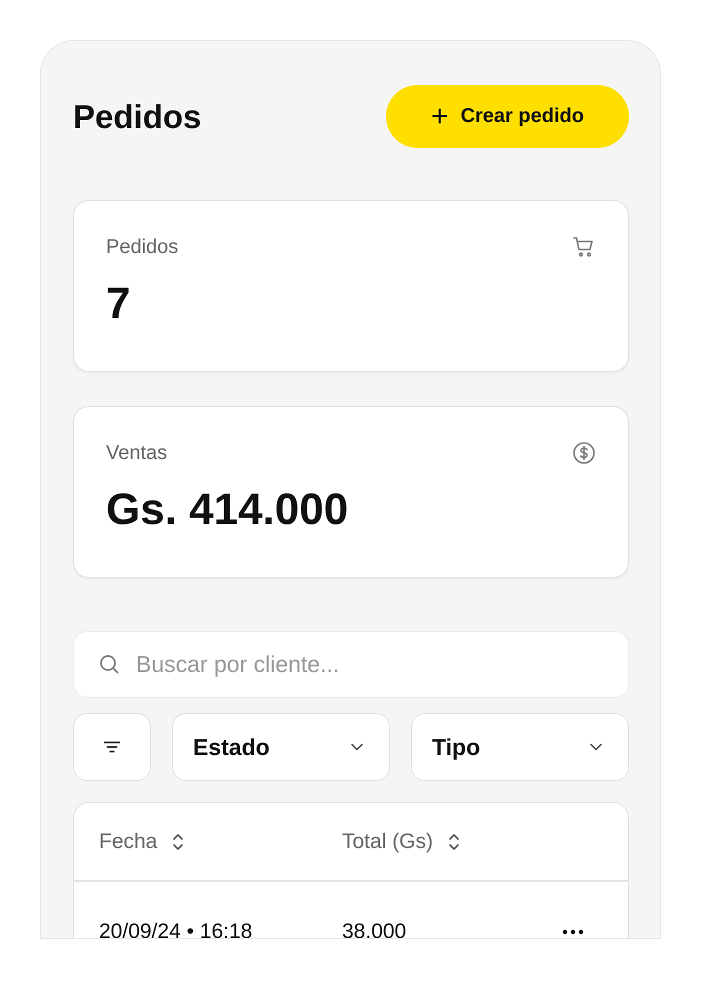 This screenshot has width=704, height=982. What do you see at coordinates (573, 932) in the screenshot?
I see `more-icon` at bounding box center [573, 932].